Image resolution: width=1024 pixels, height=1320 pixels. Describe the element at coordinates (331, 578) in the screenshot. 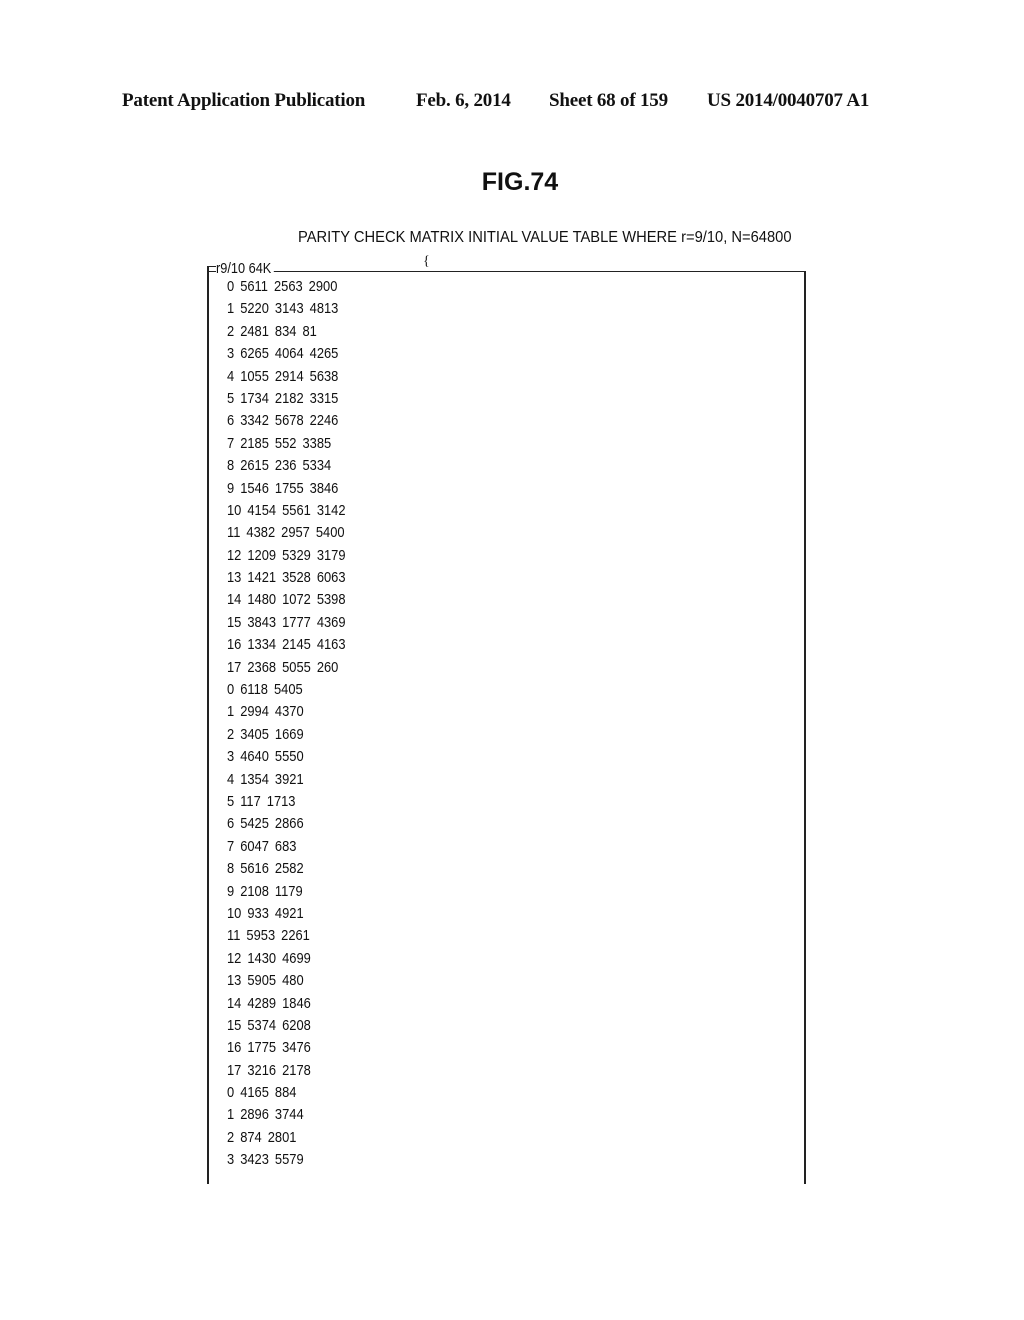

I see `row-value: 6063` at that location.